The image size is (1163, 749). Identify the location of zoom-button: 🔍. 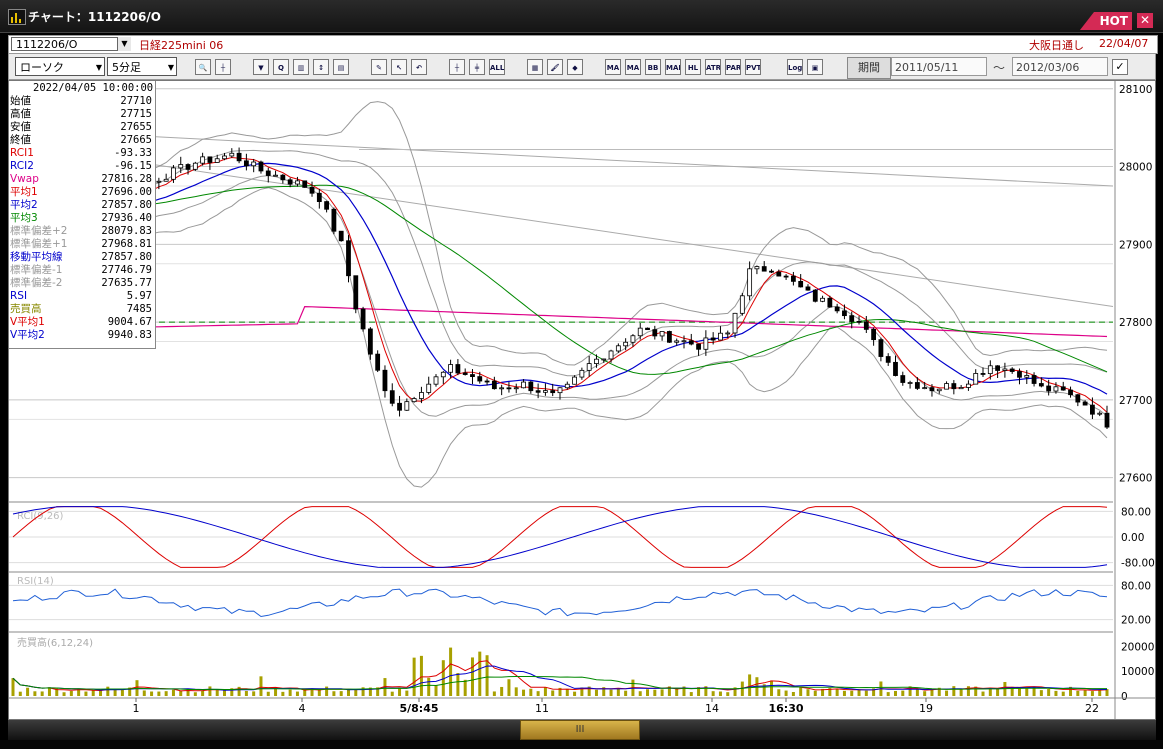
(203, 67).